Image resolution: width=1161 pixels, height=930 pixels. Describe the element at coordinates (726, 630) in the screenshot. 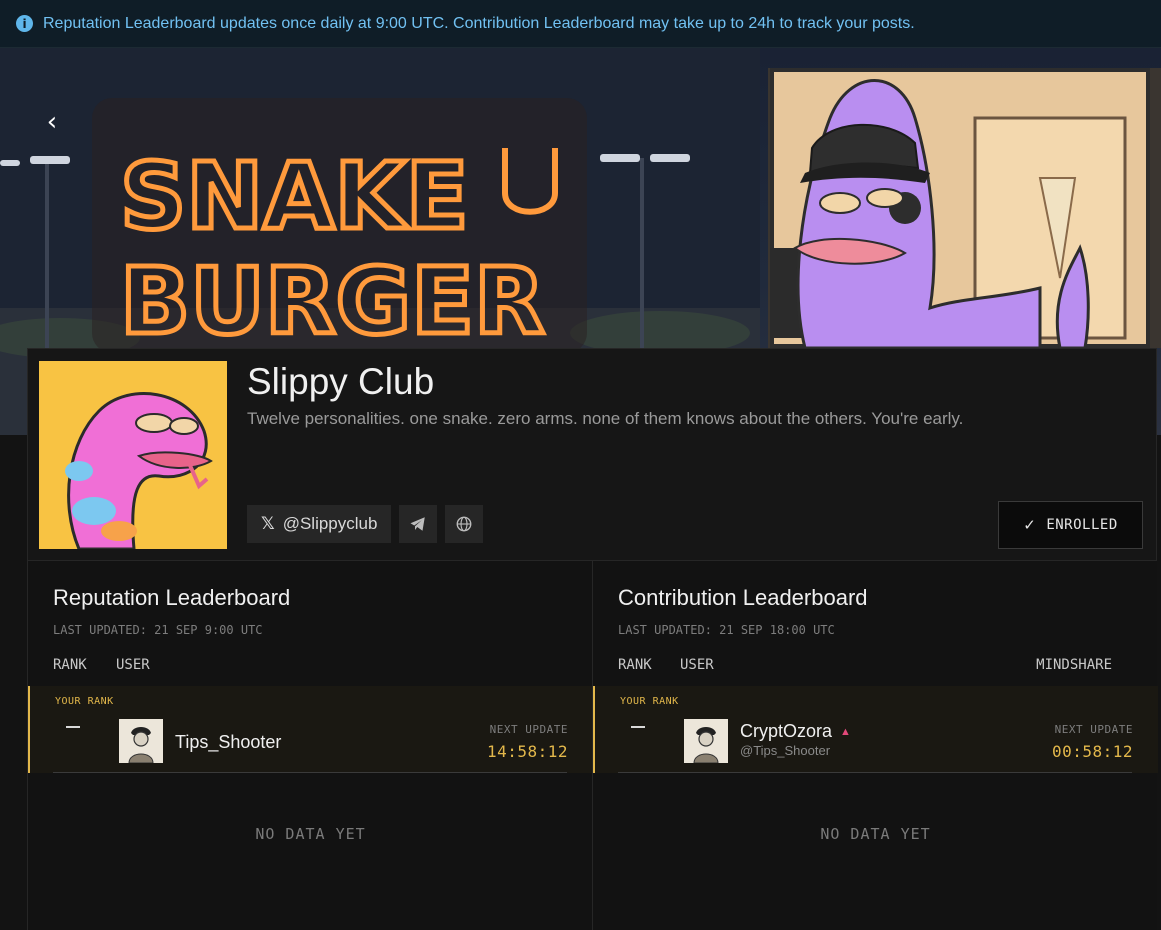

I see `contribution-last-updated: LAST UPDATED: 21 SEP 18:00 UTC` at that location.